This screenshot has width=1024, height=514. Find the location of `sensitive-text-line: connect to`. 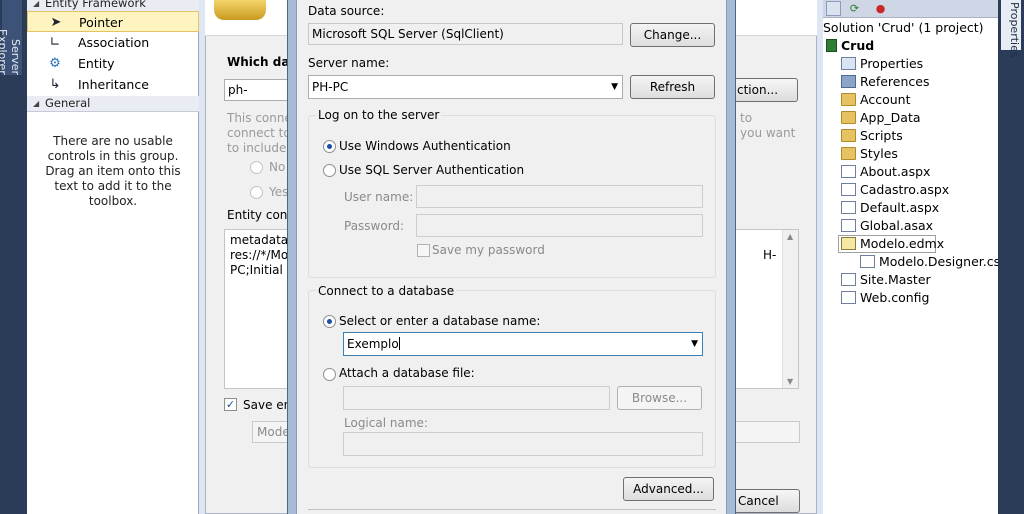

sensitive-text-line: connect to is located at coordinates (259, 133).